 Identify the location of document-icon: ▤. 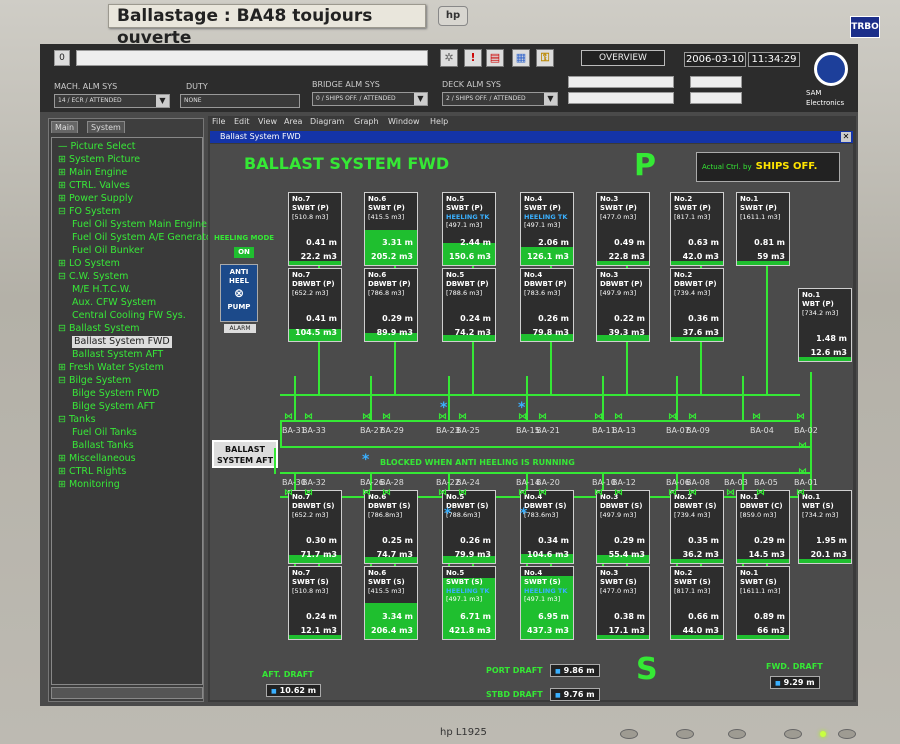
(495, 58).